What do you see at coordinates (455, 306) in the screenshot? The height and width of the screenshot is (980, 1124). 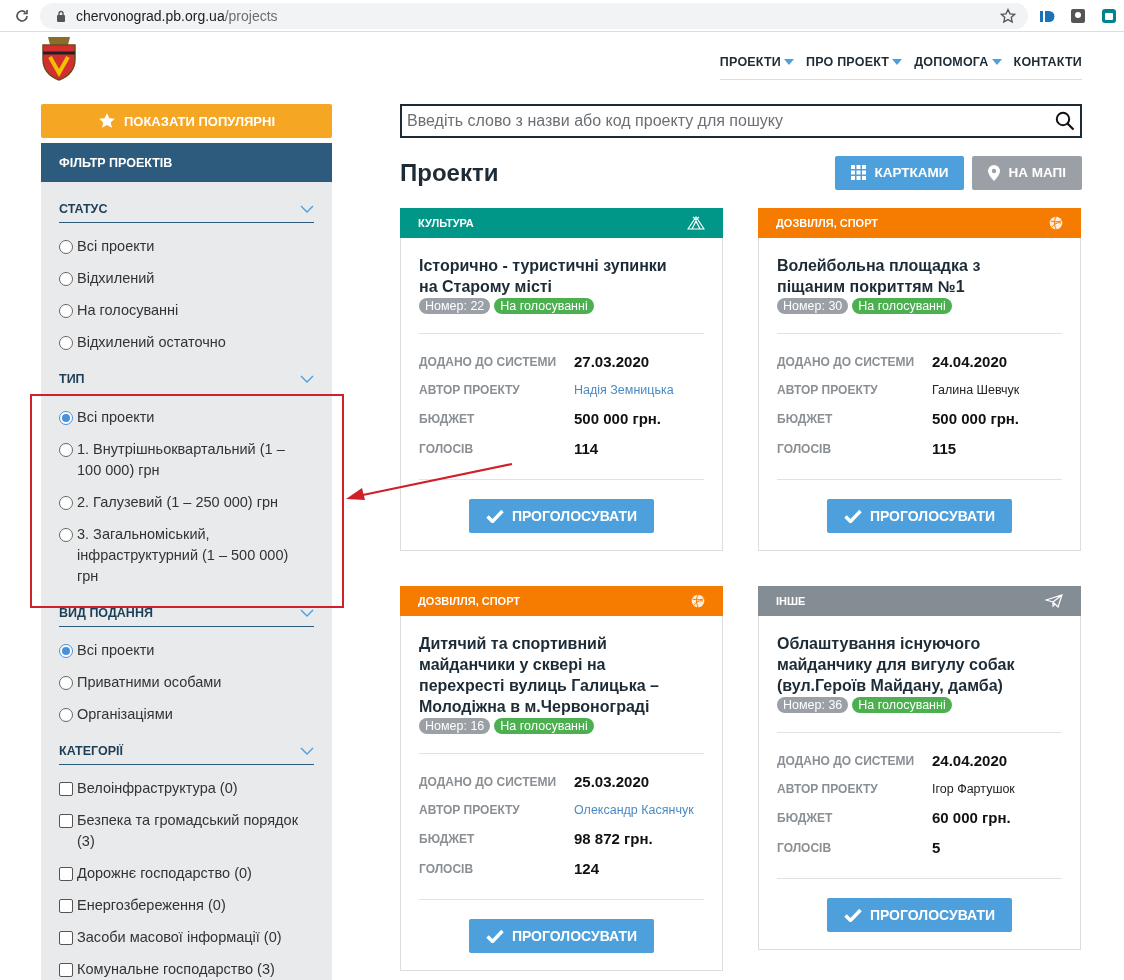 I see `project-number-badge: Номер: 22` at bounding box center [455, 306].